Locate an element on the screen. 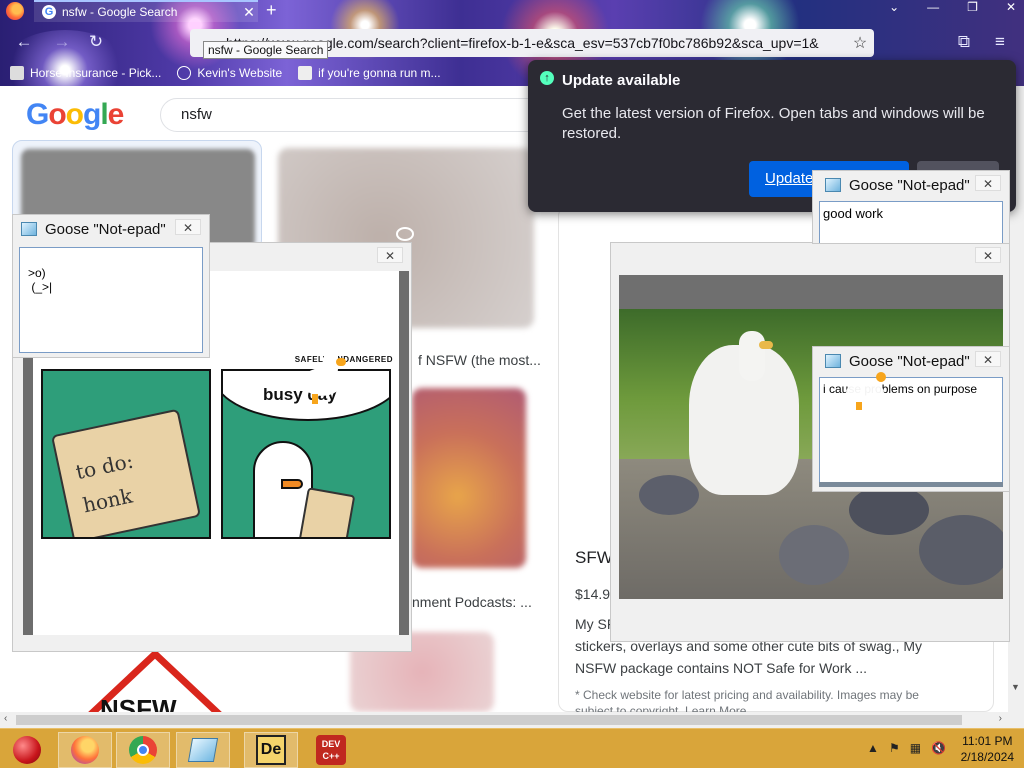 Image resolution: width=1024 pixels, height=768 pixels. taskbar-dev-cpp: DEV C++ is located at coordinates (331, 750).